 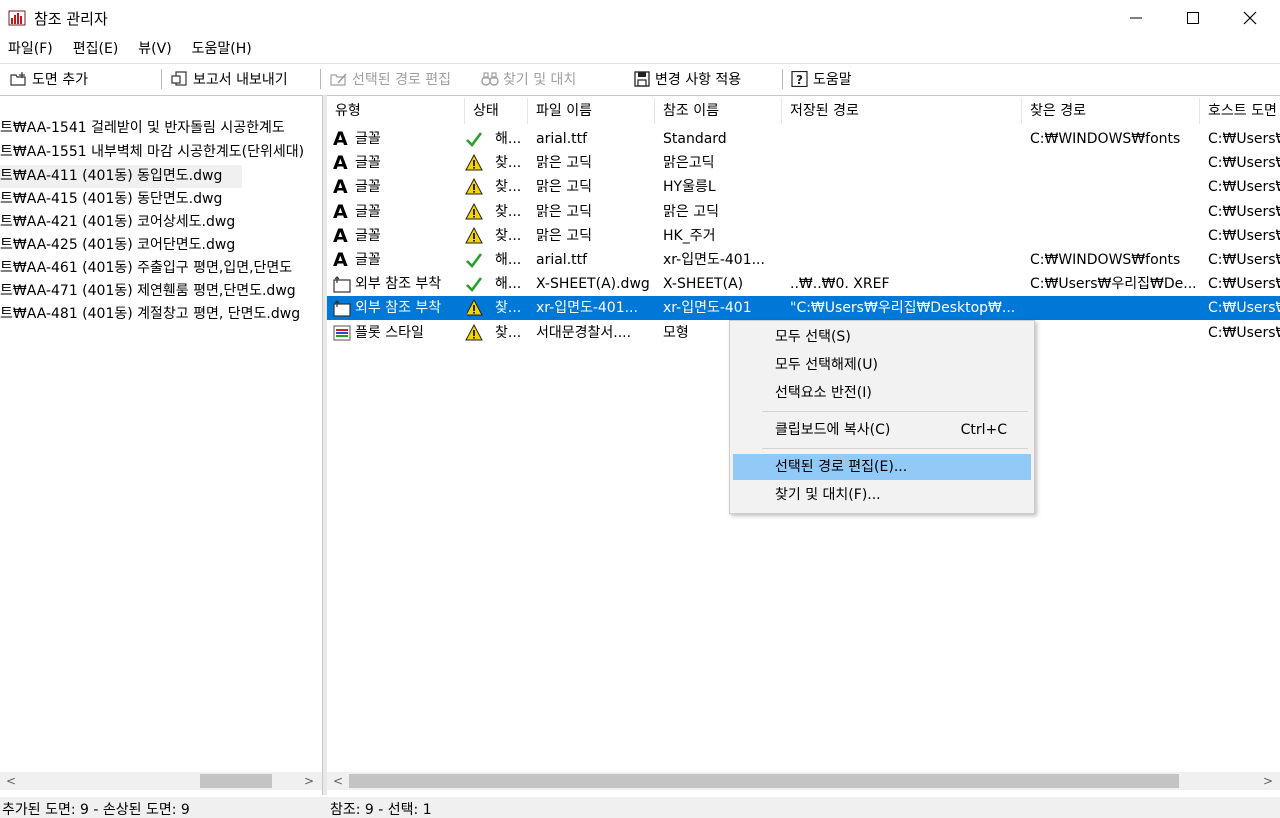 What do you see at coordinates (96, 49) in the screenshot?
I see `menu-edit: 편집(E)` at bounding box center [96, 49].